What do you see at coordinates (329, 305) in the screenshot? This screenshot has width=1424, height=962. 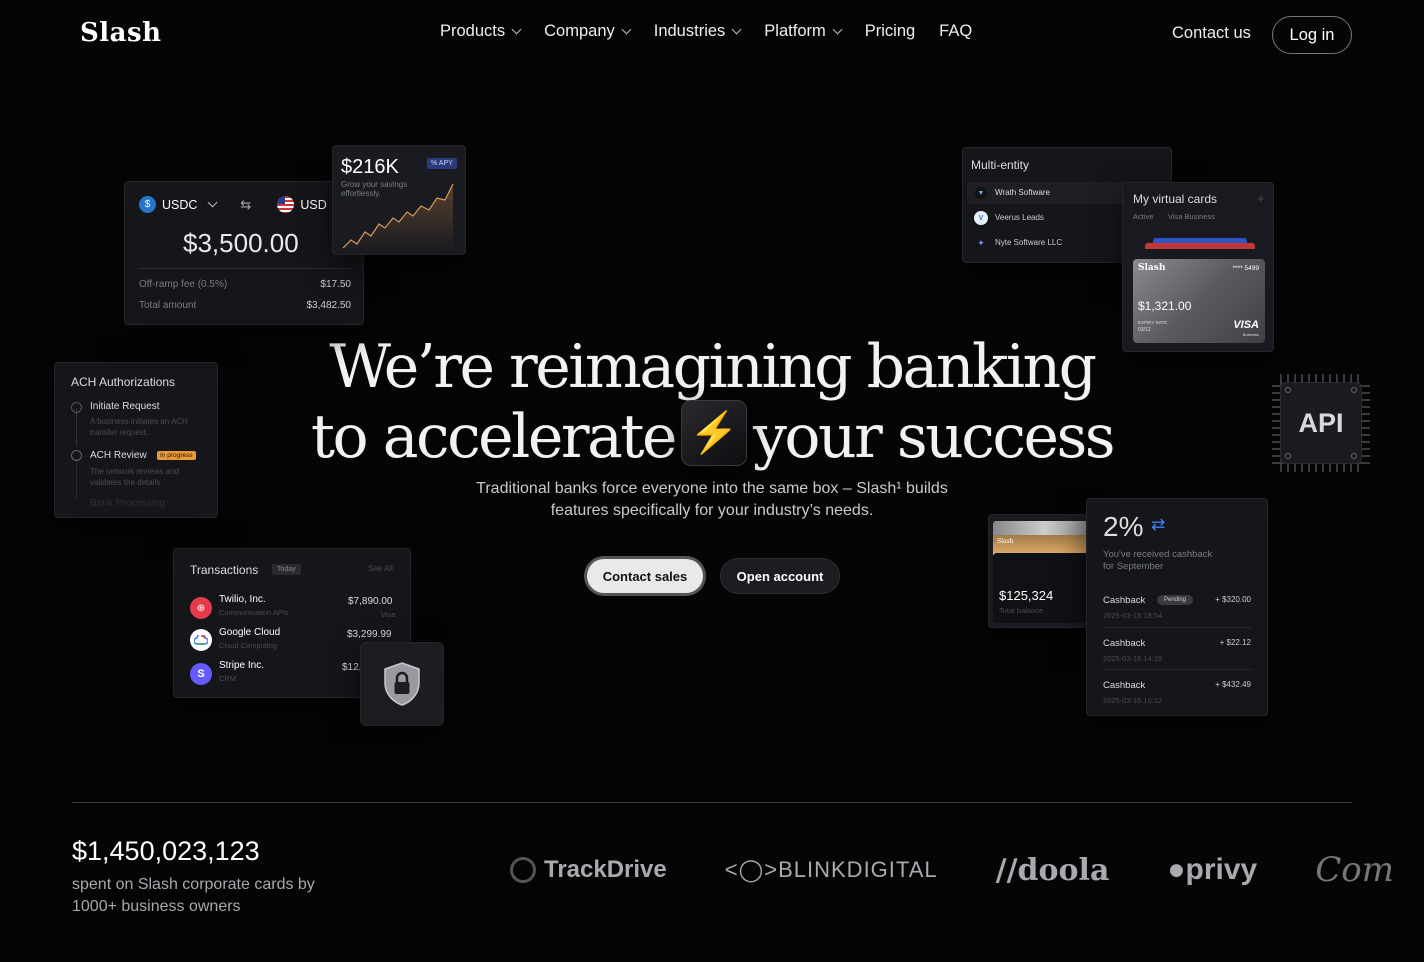 I see `total-value: $3,482.50` at bounding box center [329, 305].